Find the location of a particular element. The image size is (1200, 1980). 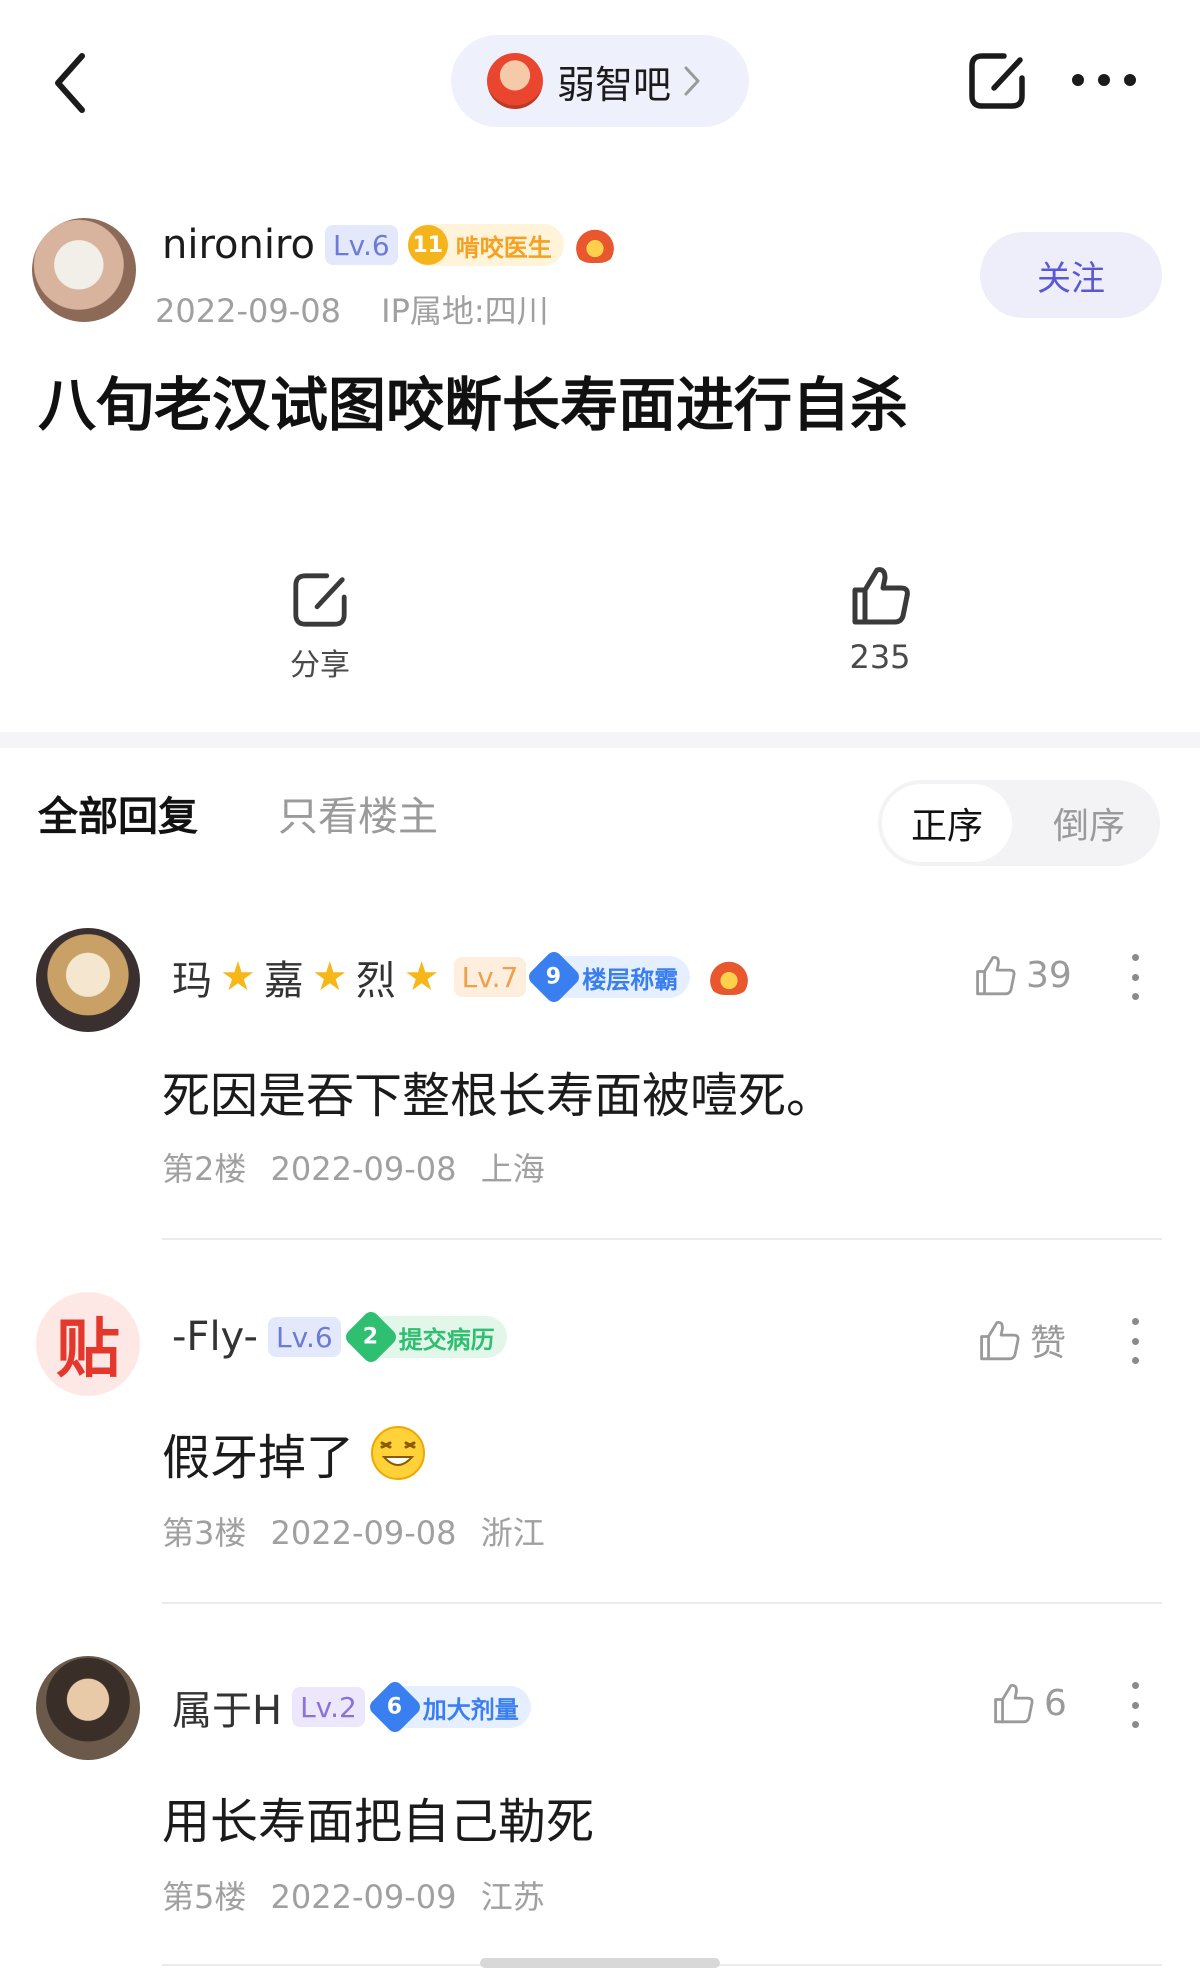

reply-author-name: 玛 is located at coordinates (192, 977).